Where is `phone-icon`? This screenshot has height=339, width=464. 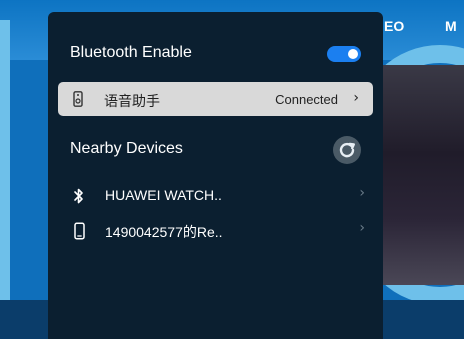
phone-icon is located at coordinates (79, 231).